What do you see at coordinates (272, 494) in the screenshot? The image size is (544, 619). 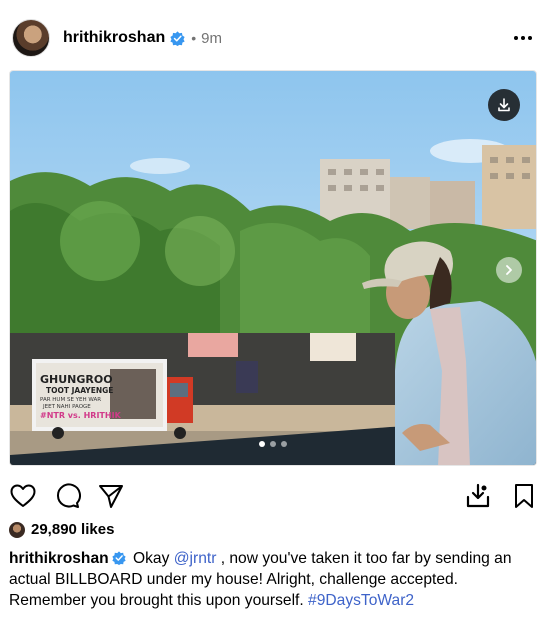 I see `action-bar` at bounding box center [272, 494].